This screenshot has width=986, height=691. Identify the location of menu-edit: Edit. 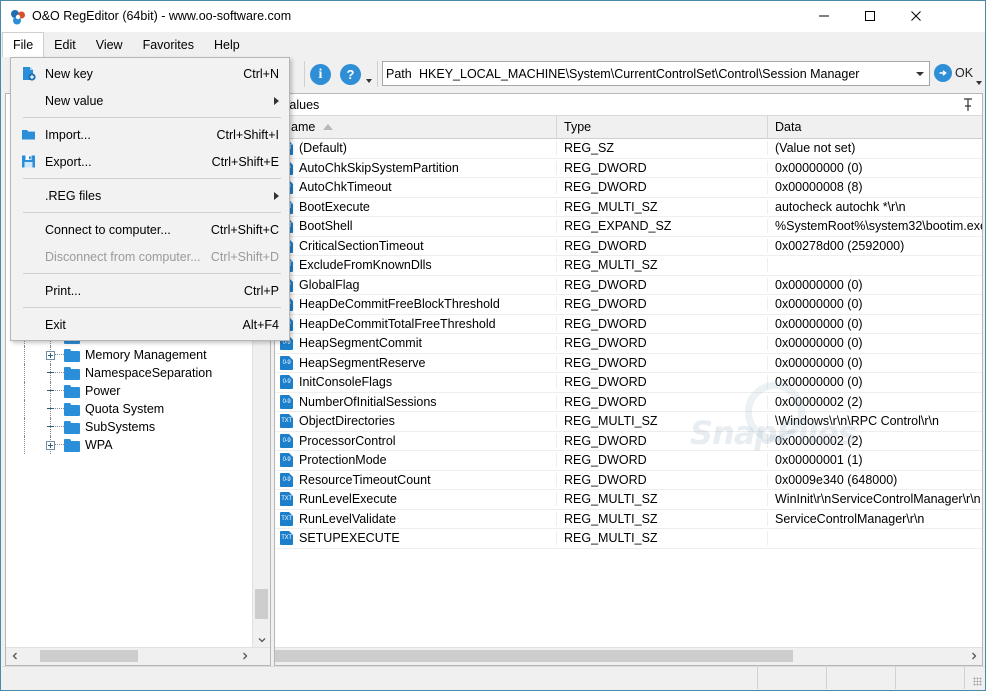
(65, 44).